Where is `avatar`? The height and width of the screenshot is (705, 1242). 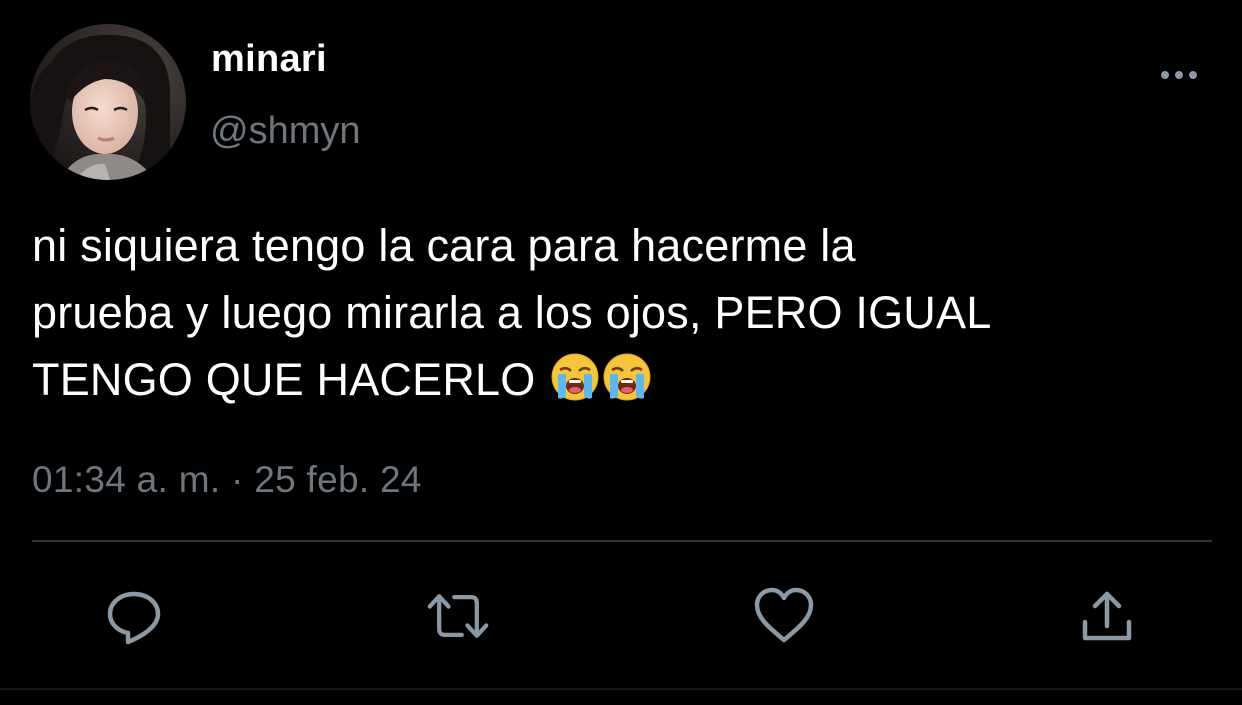
avatar is located at coordinates (108, 102).